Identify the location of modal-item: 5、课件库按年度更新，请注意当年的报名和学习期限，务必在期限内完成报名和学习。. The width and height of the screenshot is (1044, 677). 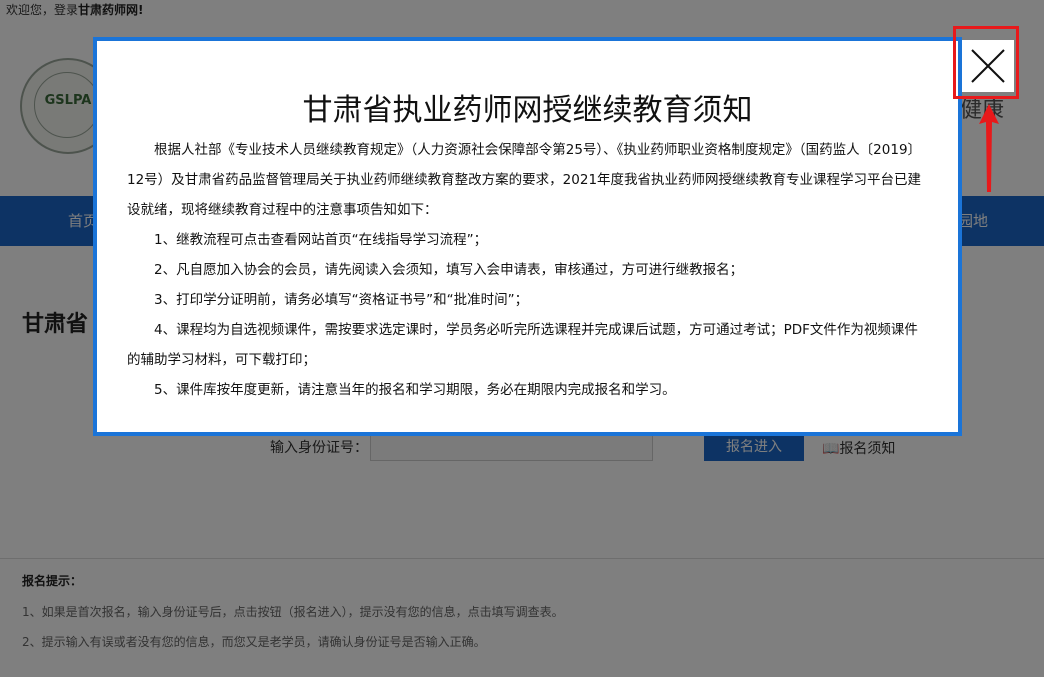
(415, 390).